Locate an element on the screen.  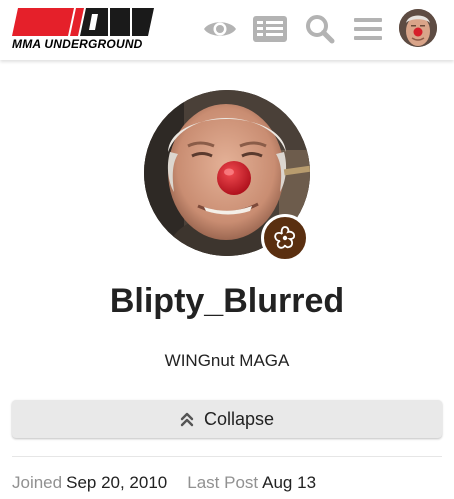
profile-username: Blipty_Blurred is located at coordinates (227, 301).